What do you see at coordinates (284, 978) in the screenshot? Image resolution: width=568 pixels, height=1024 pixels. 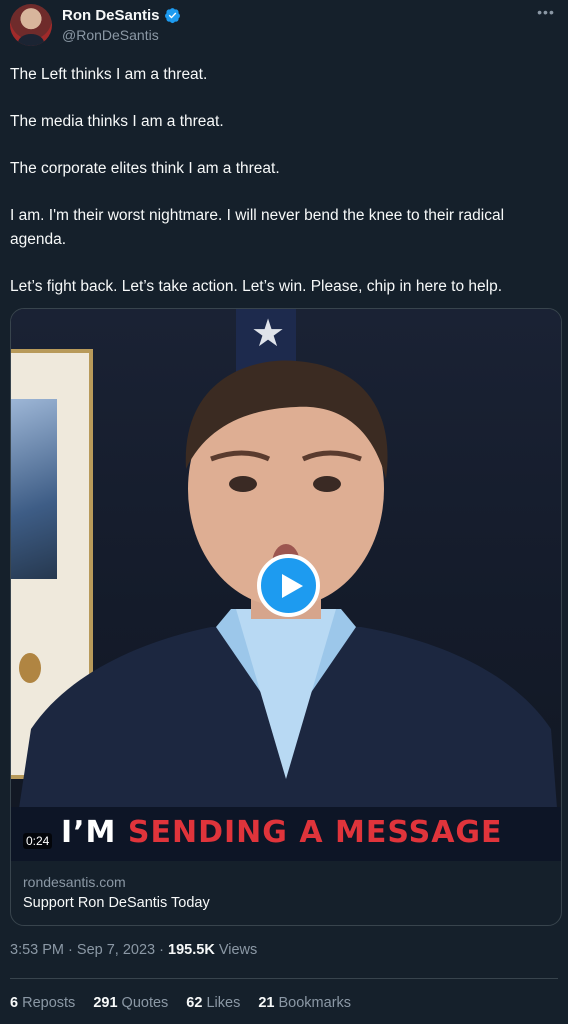 I see `divider` at bounding box center [284, 978].